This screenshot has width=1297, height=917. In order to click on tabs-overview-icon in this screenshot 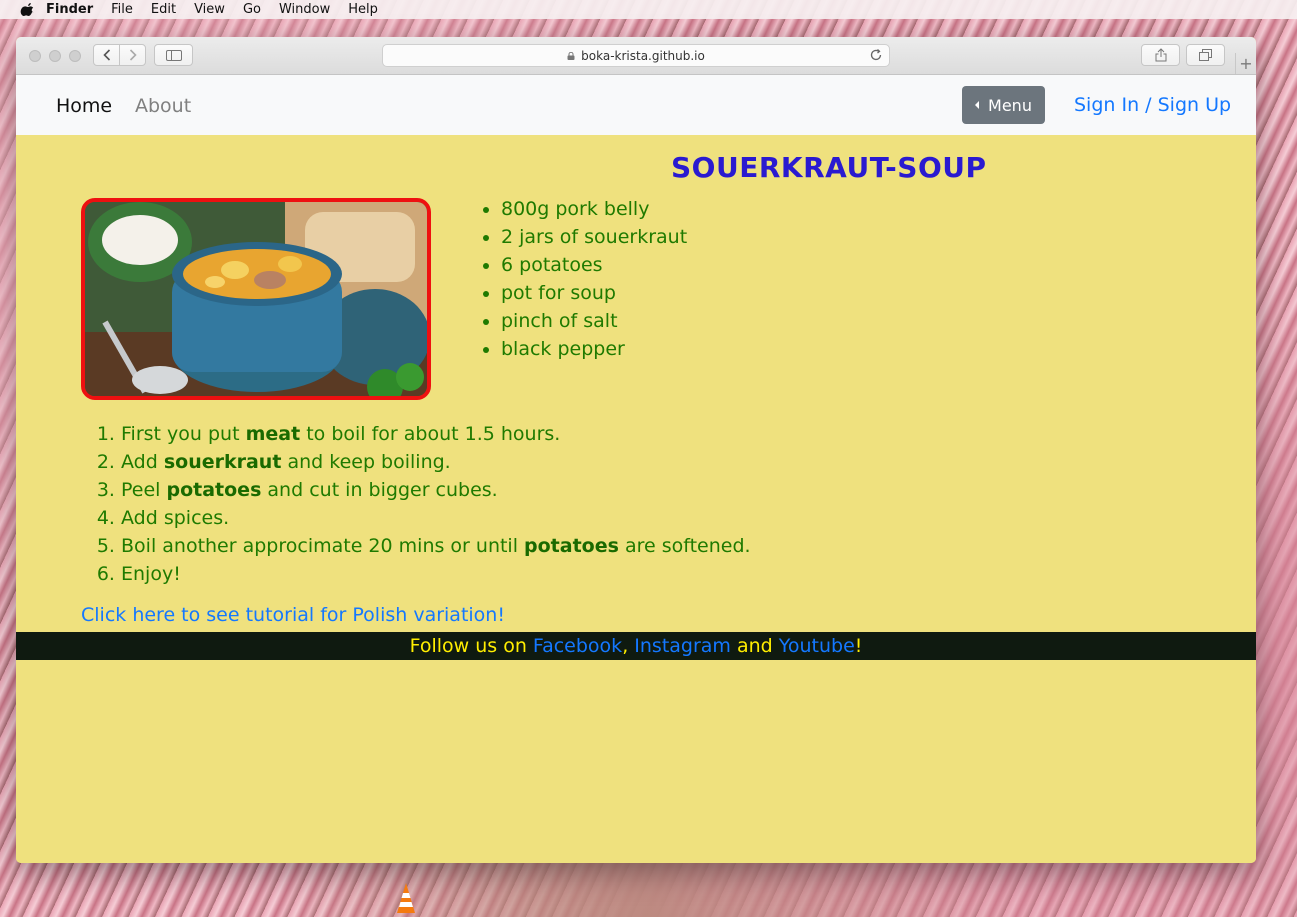, I will do `click(1205, 55)`.